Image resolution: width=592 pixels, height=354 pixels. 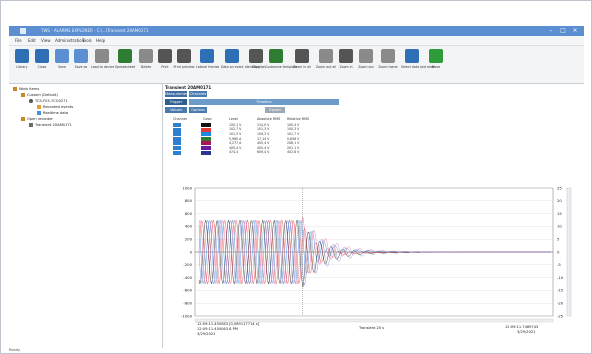 I want to click on tab-channels: Channels, so click(x=198, y=94).